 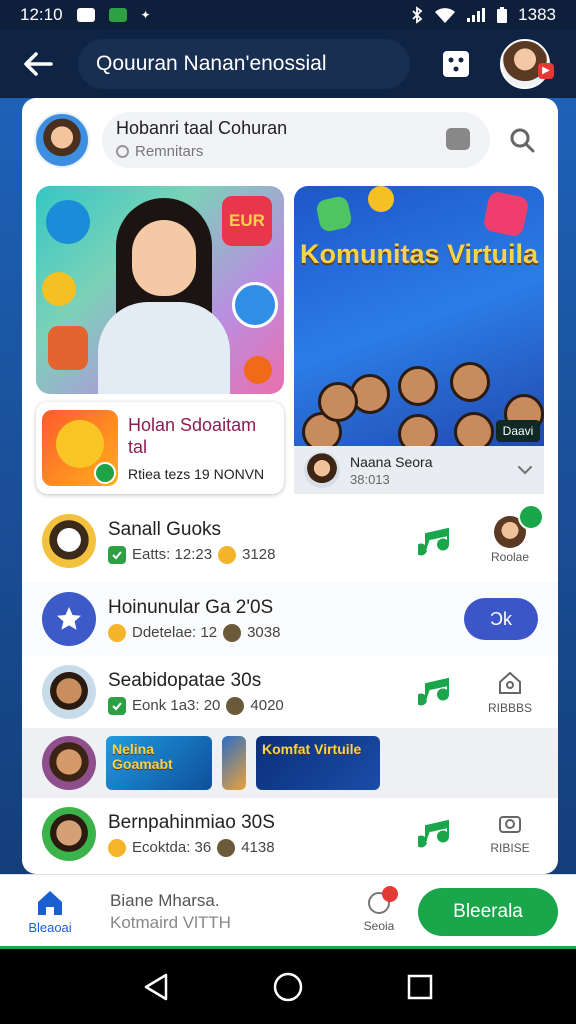 I want to click on strip-thumbnail: Nelina Goamabt, so click(x=159, y=763).